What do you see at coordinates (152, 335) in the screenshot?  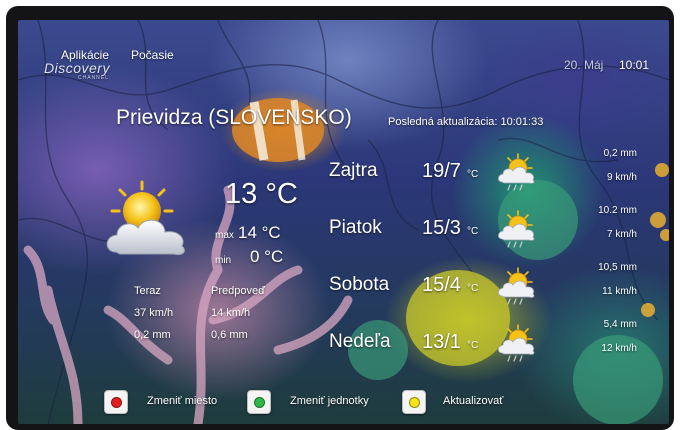 I see `now-rain: 0,2 mm` at bounding box center [152, 335].